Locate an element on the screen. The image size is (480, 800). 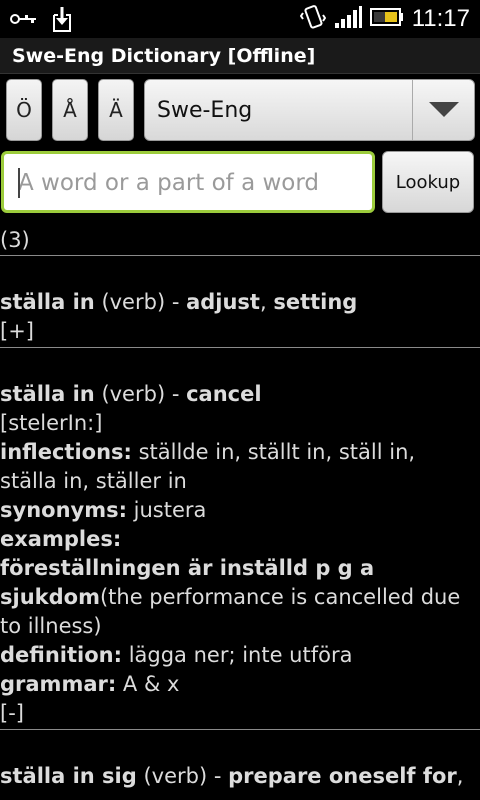
app-title: Swe-Eng Dictionary [Offline] is located at coordinates (164, 56).